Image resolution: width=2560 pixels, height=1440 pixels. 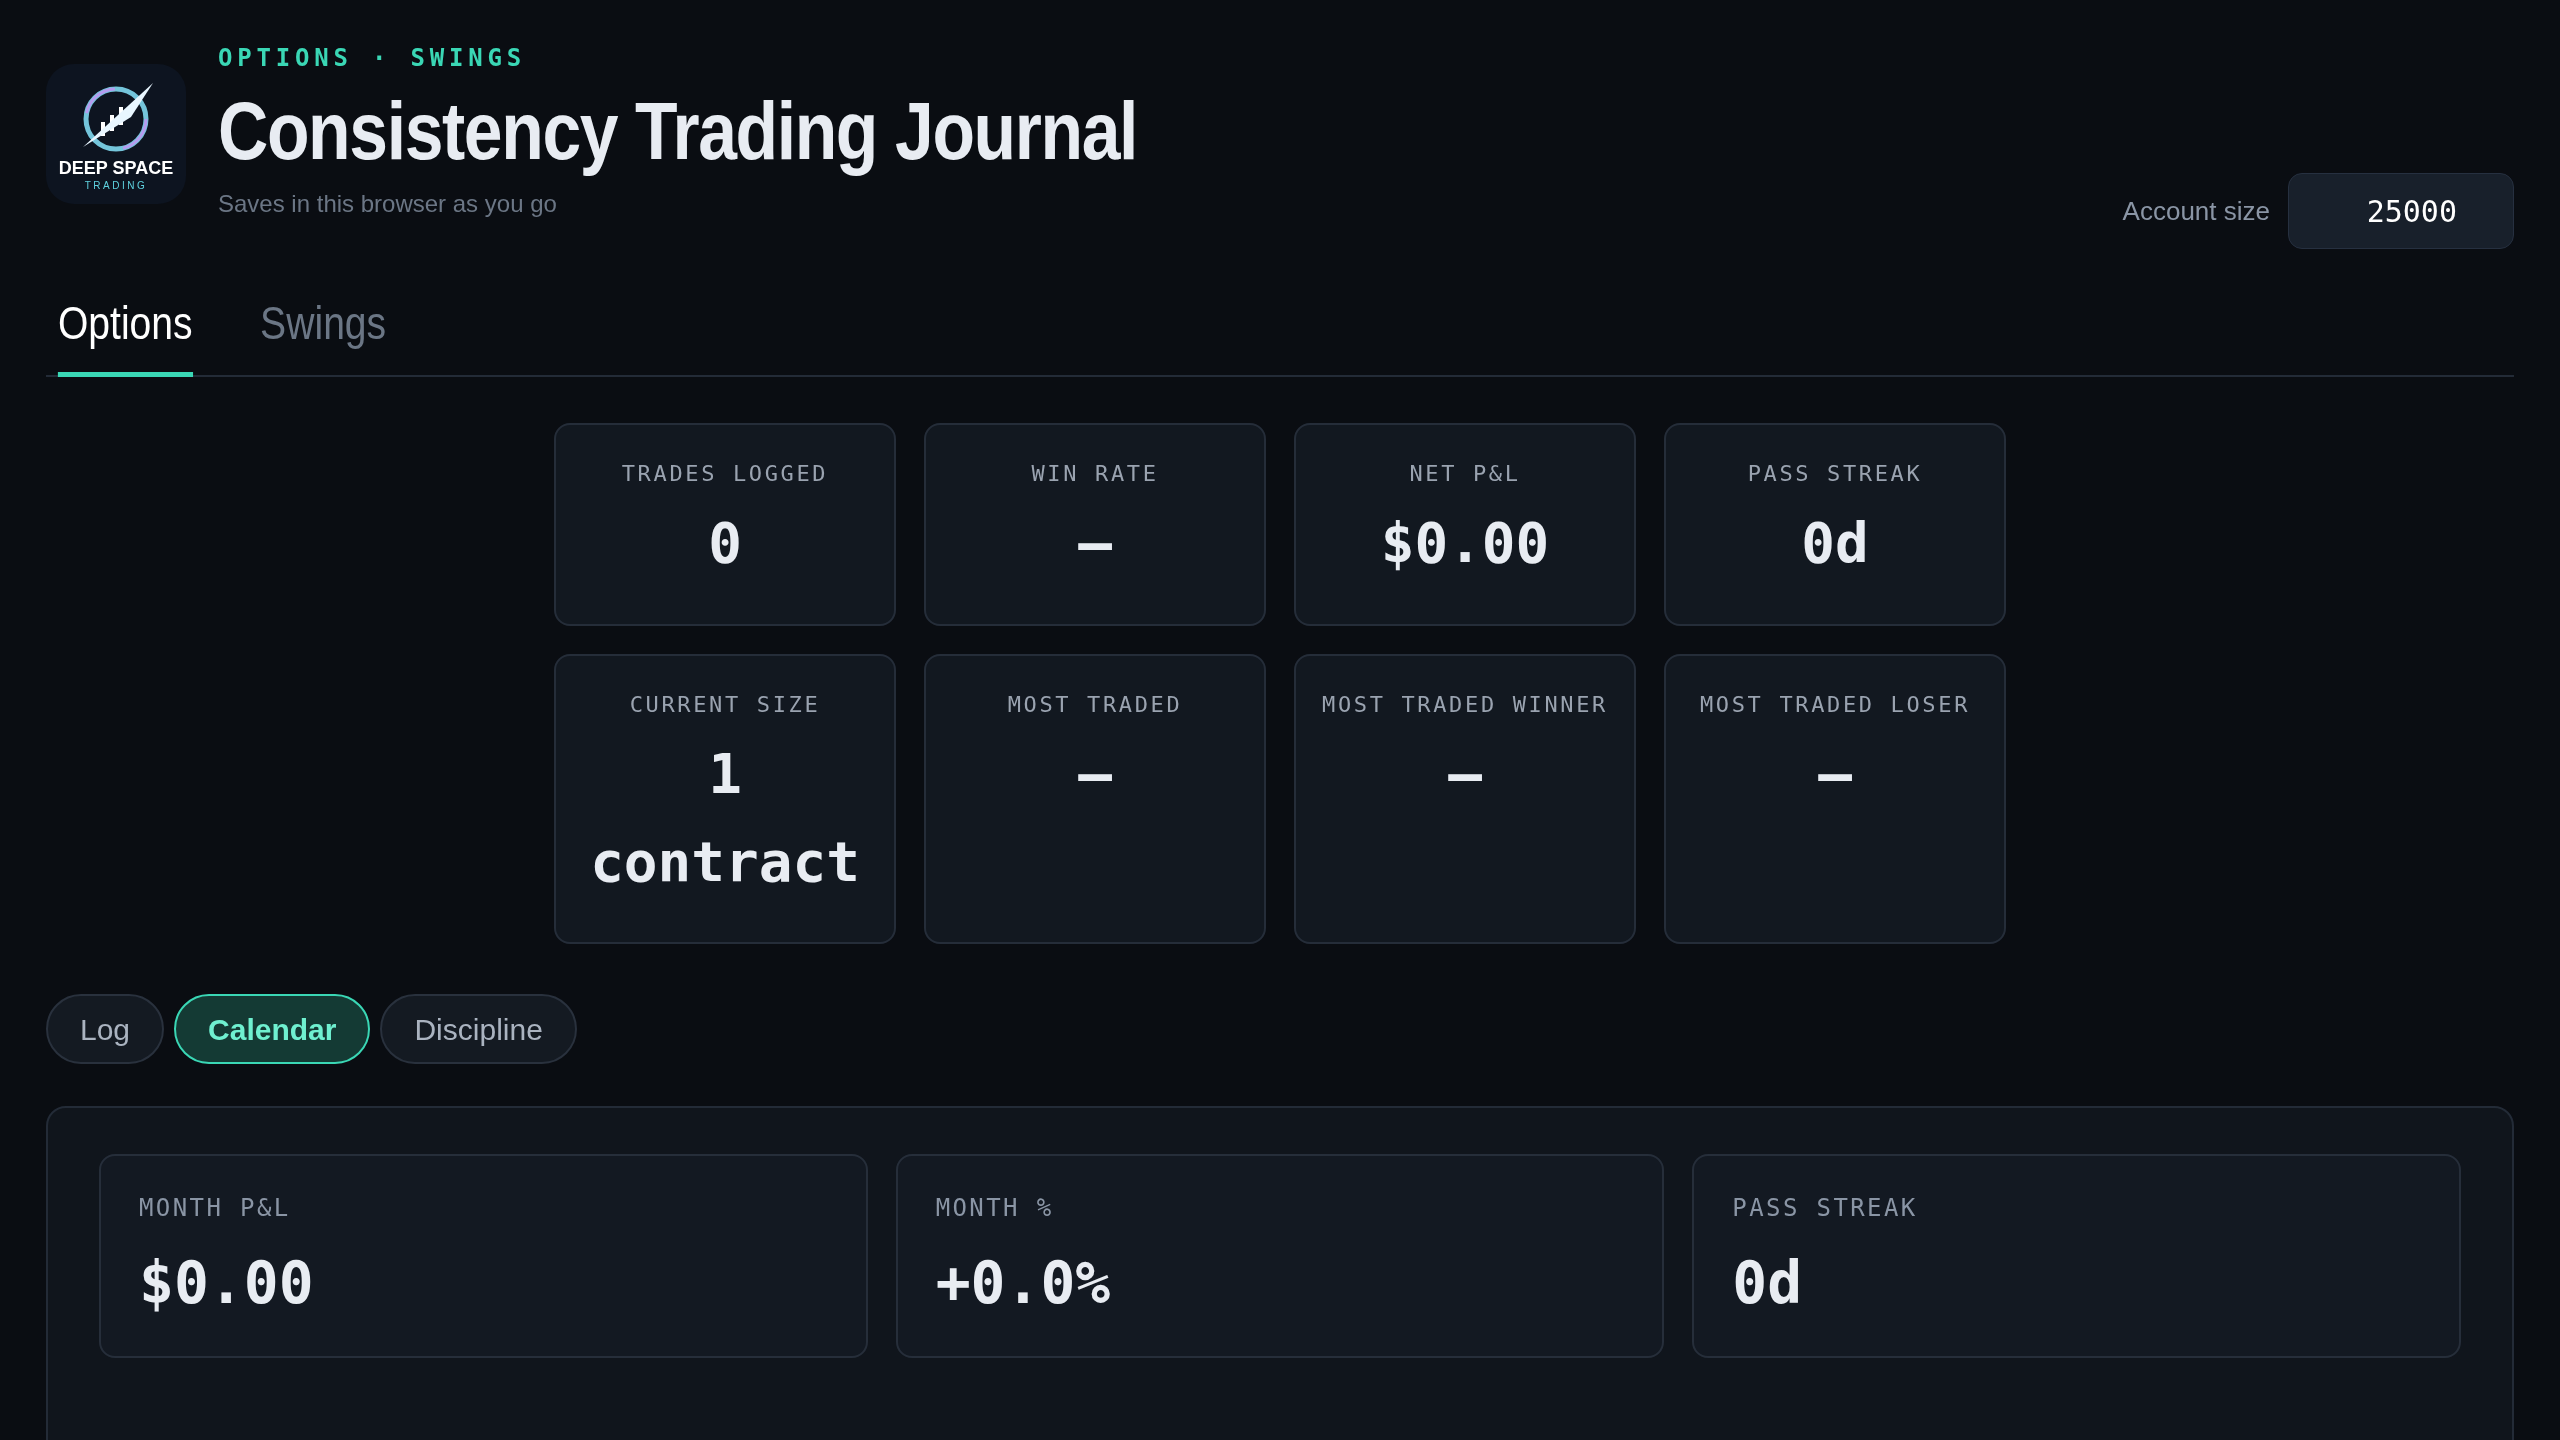 What do you see at coordinates (105, 1029) in the screenshot?
I see `view-button: Log` at bounding box center [105, 1029].